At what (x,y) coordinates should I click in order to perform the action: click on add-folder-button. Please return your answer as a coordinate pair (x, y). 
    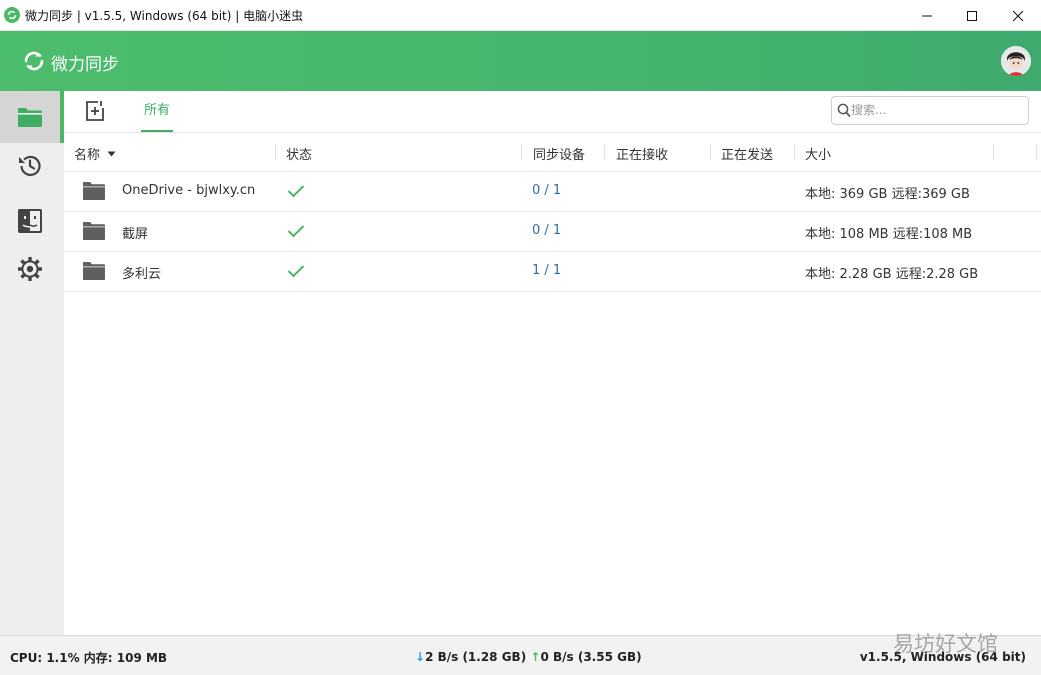
    Looking at the image, I should click on (95, 111).